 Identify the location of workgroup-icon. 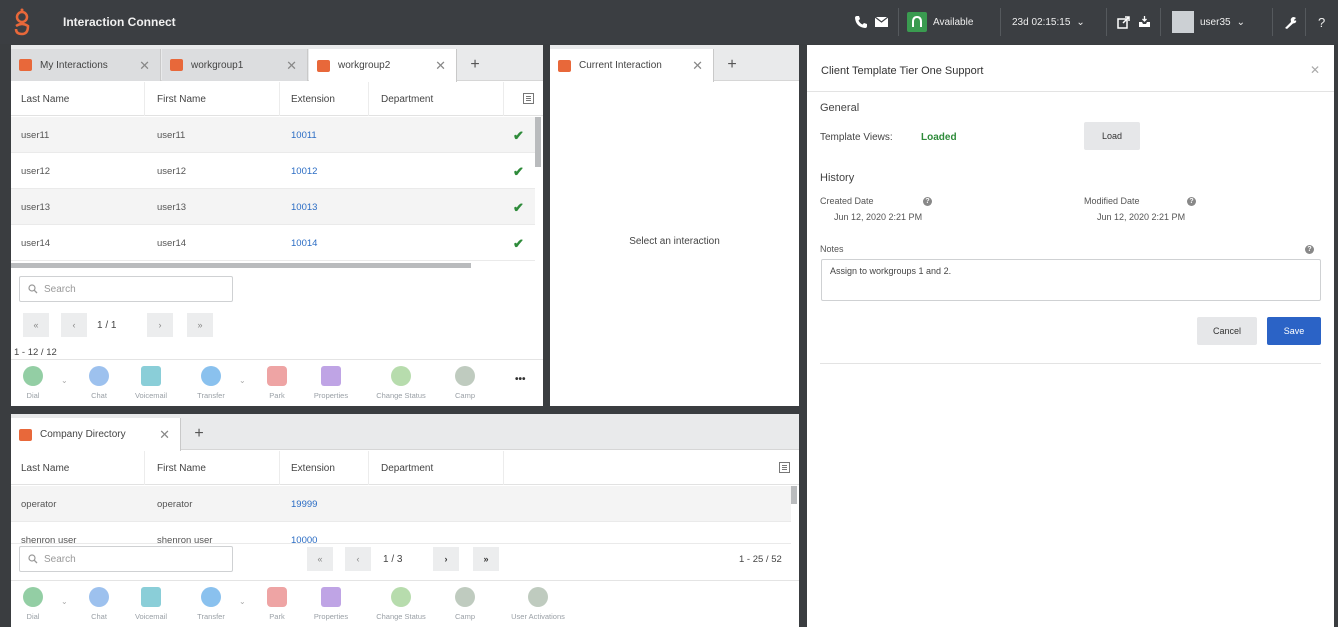
(176, 65).